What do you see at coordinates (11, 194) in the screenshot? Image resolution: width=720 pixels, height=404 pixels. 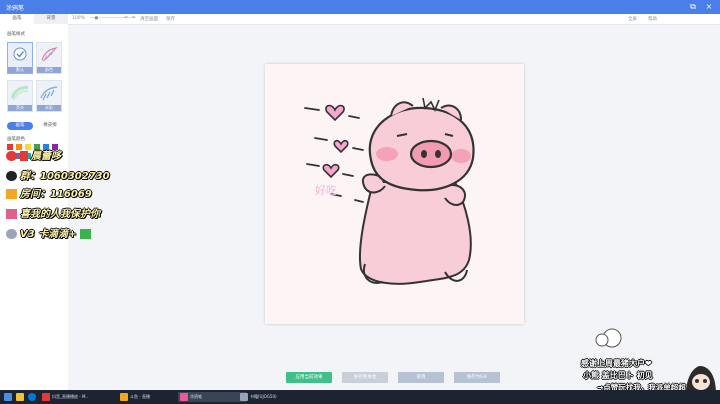 I see `douyu-icon` at bounding box center [11, 194].